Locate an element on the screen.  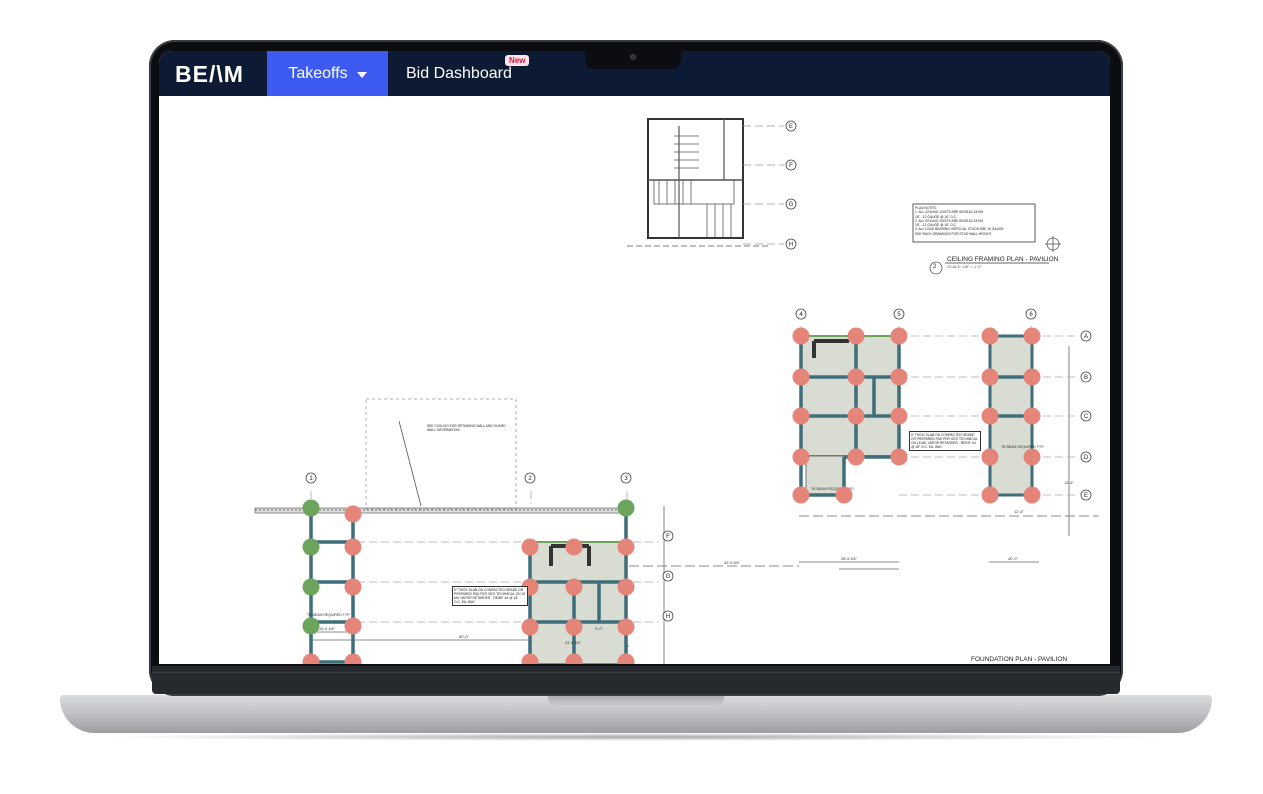
chevron-down-icon is located at coordinates (361, 74).